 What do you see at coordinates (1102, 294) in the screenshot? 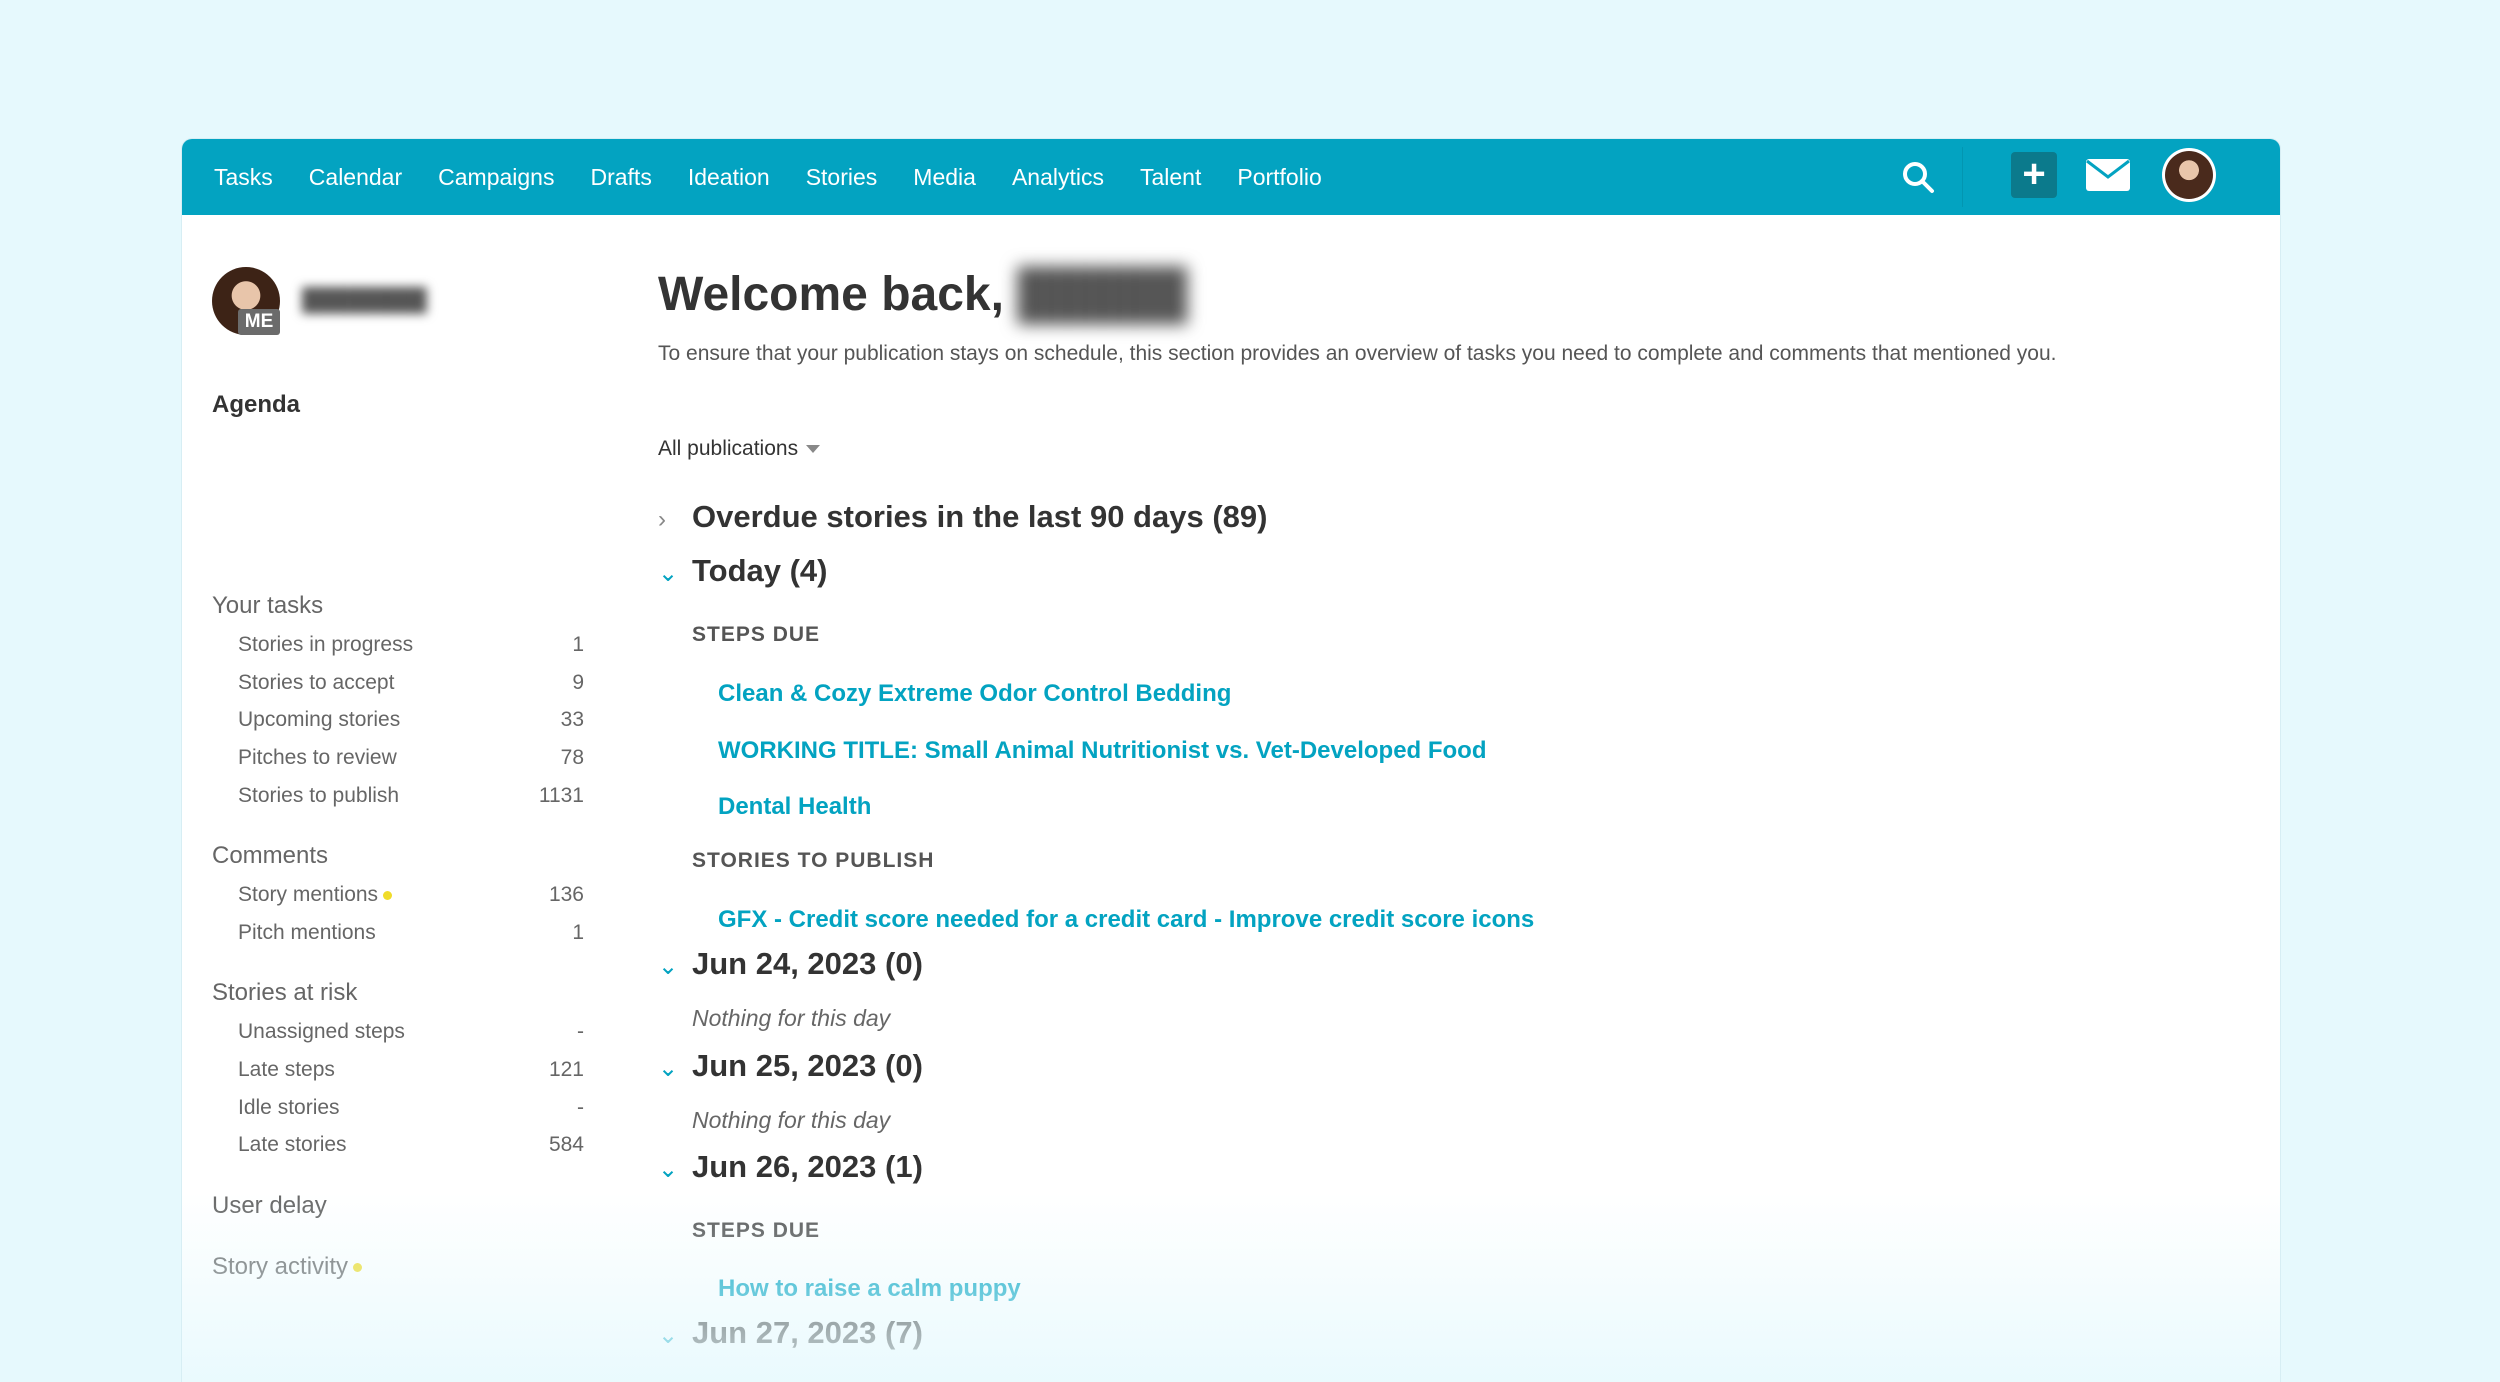
I see `user-name-redacted: █████` at bounding box center [1102, 294].